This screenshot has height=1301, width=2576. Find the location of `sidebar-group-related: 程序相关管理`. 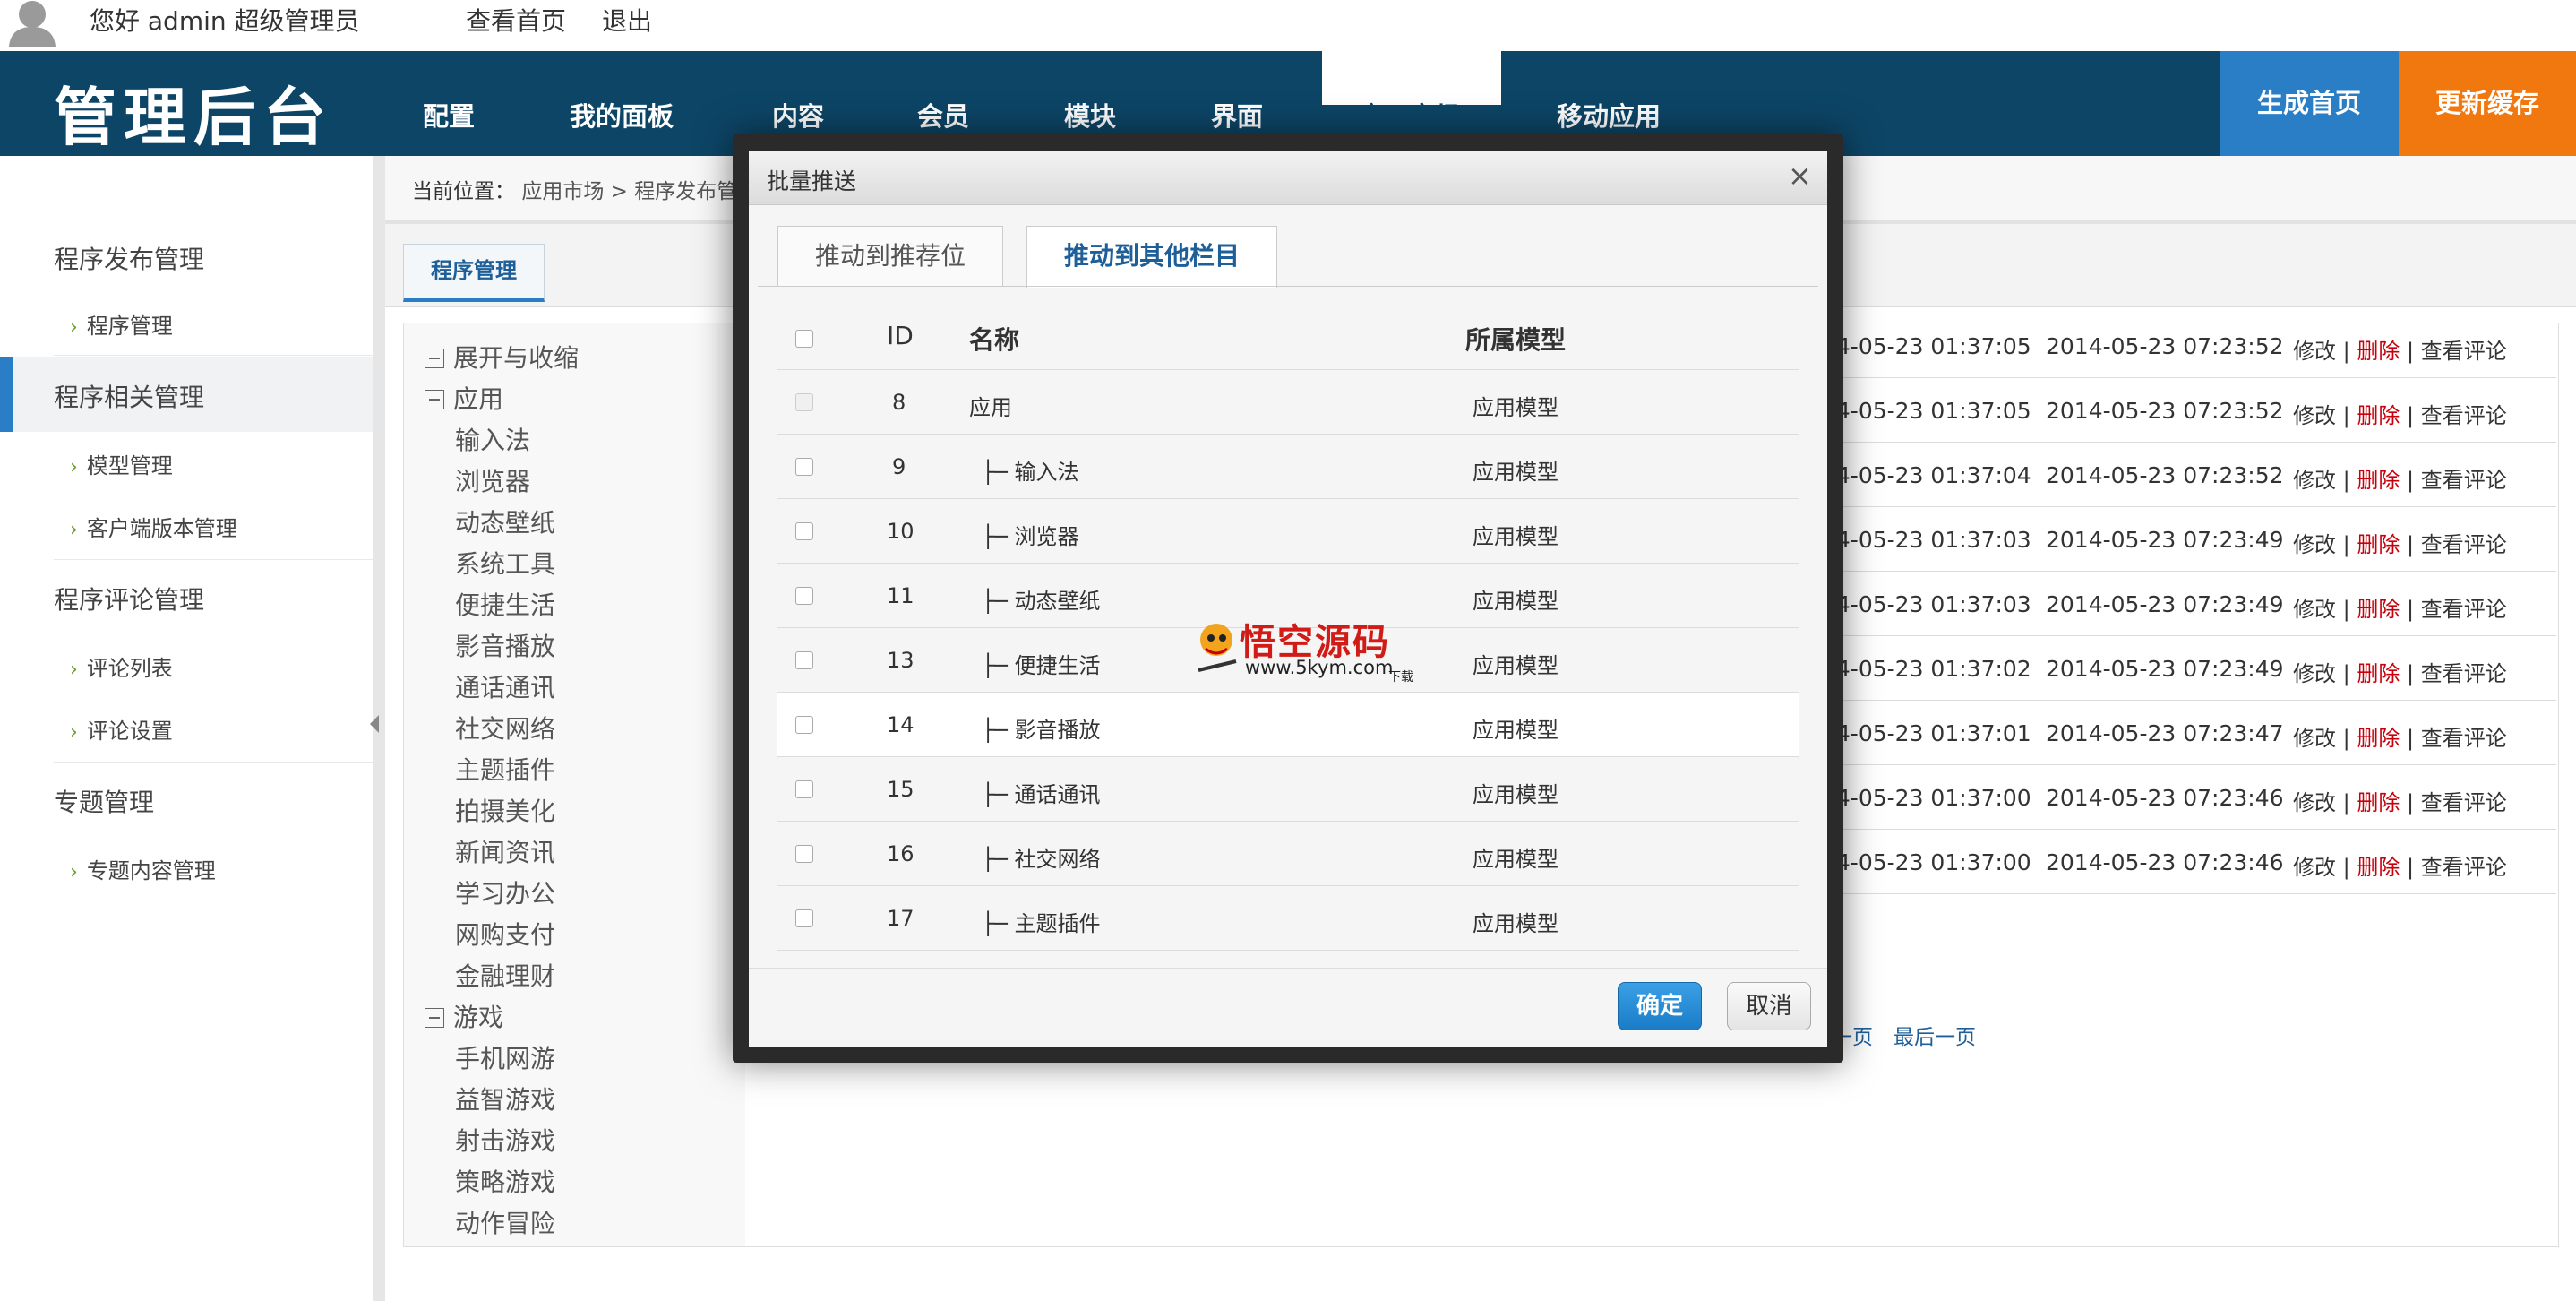

sidebar-group-related: 程序相关管理 is located at coordinates (129, 396).